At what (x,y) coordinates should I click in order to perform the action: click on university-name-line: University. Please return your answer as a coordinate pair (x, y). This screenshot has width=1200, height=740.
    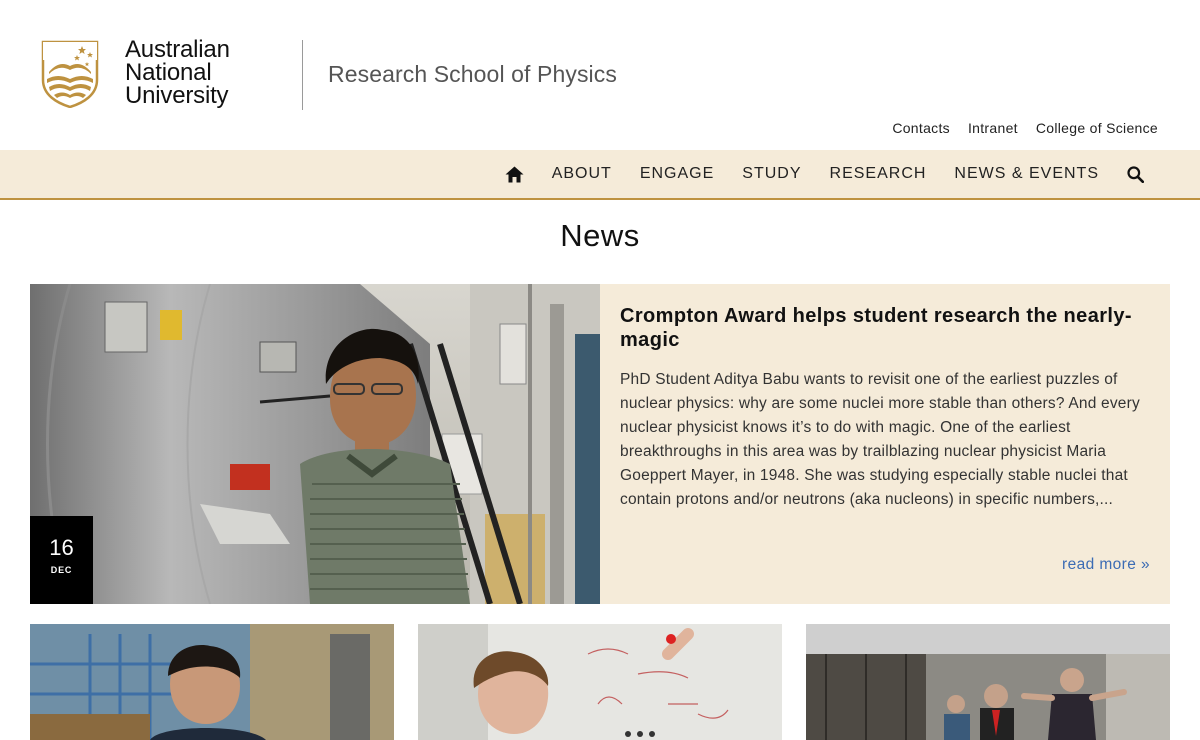
    Looking at the image, I should click on (177, 95).